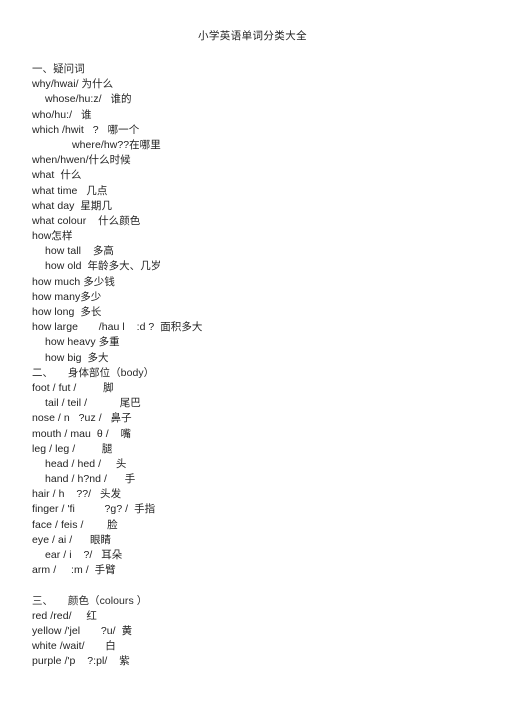 The width and height of the screenshot is (505, 714). I want to click on vocabulary-entry: red /red/ 红, so click(64, 615).